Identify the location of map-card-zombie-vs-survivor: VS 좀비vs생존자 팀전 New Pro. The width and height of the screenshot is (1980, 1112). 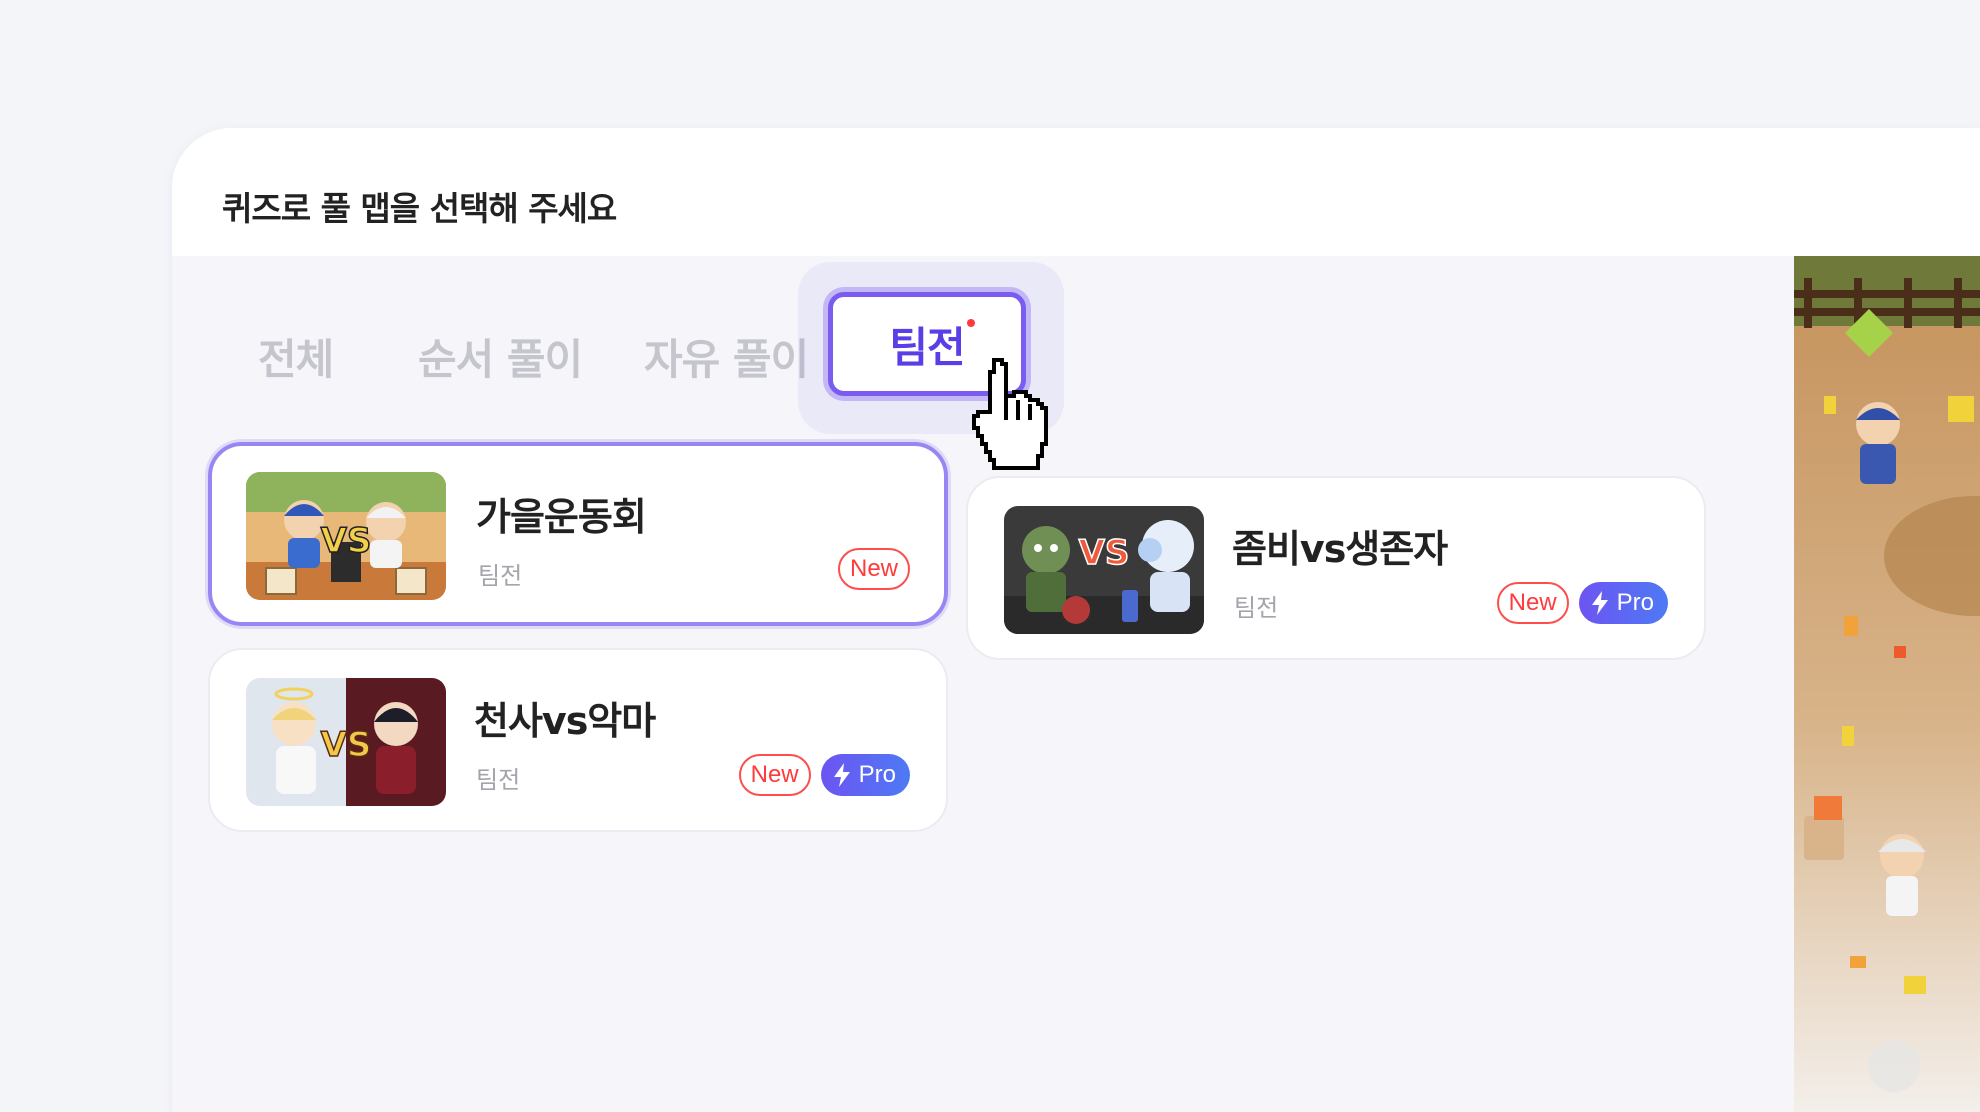
(1336, 568).